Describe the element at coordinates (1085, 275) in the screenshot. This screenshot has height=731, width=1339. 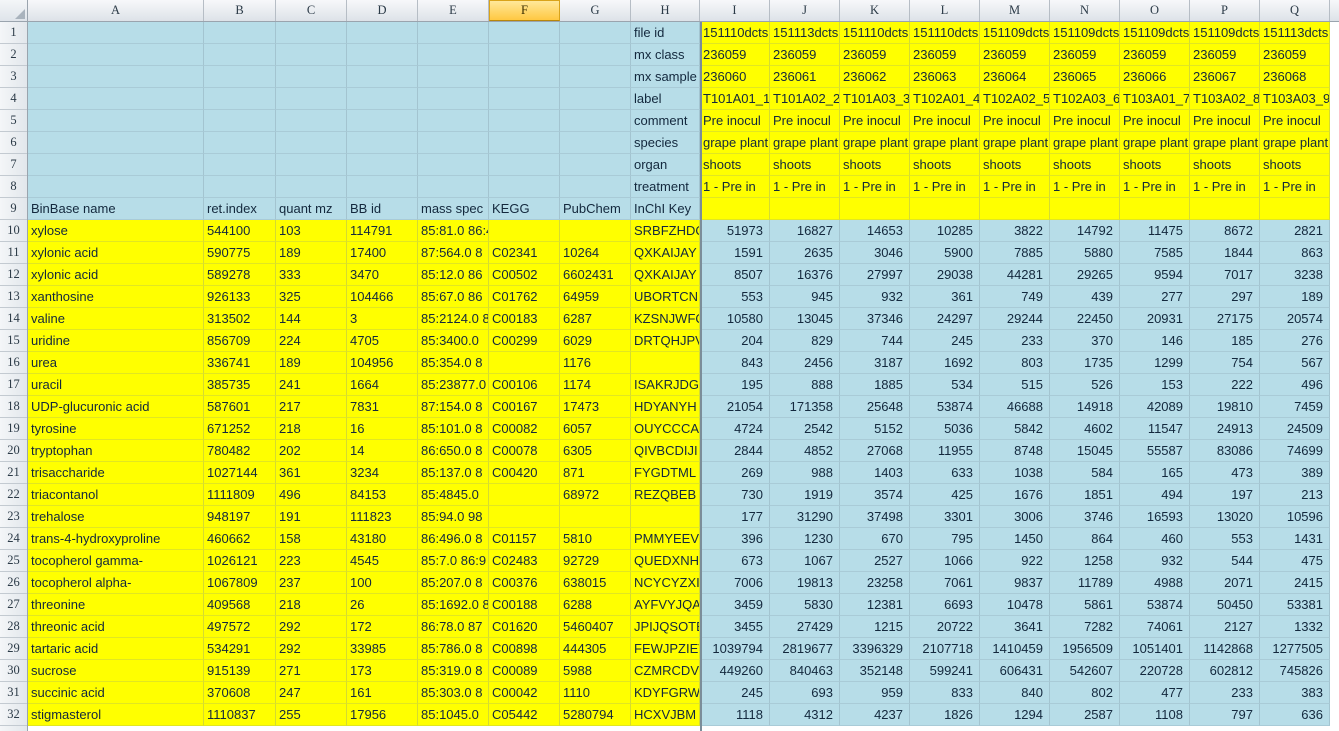
I see `intensity-n: 29265` at that location.